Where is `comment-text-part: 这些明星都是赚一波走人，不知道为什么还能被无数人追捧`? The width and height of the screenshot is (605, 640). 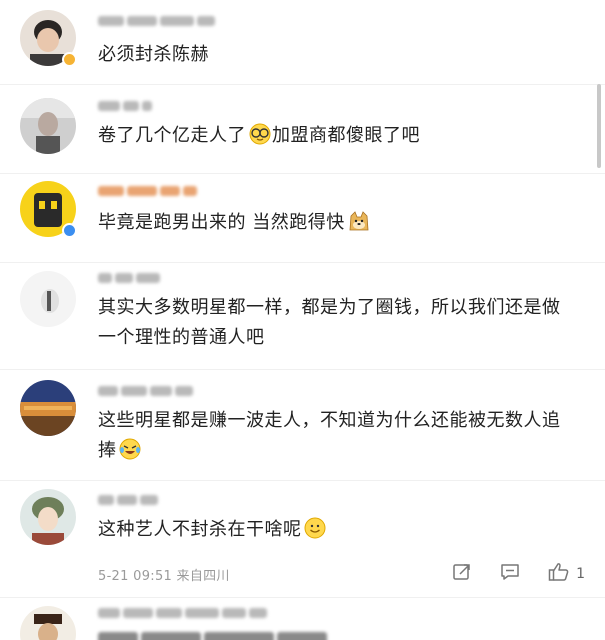 comment-text-part: 这些明星都是赚一波走人，不知道为什么还能被无数人追捧 is located at coordinates (329, 435).